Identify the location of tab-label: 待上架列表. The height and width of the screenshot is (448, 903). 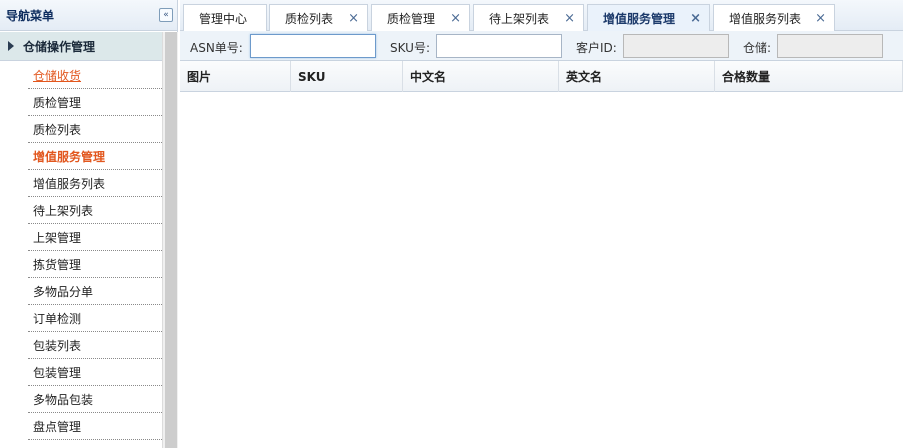
(519, 18).